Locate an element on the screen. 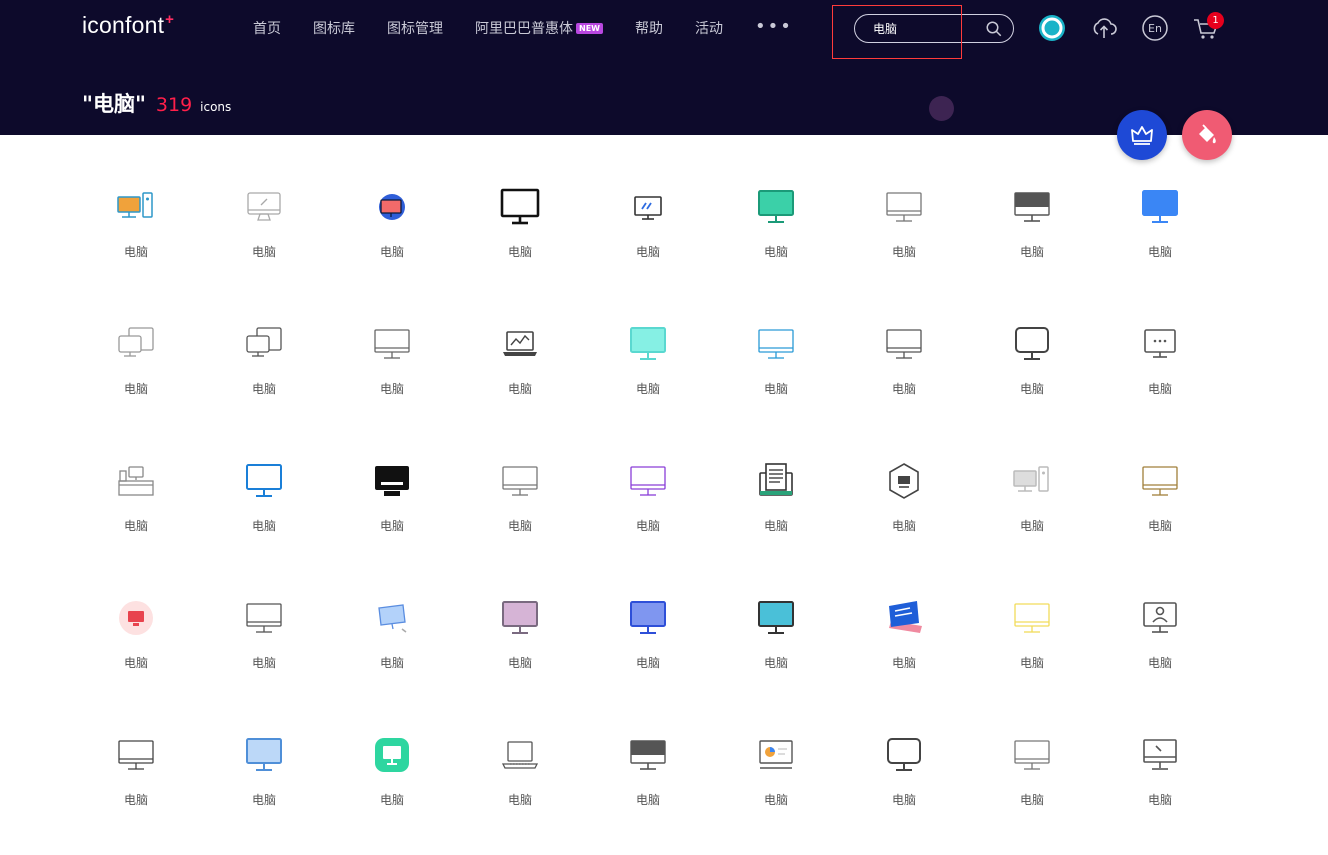  nav-activities: 活动 is located at coordinates (709, 28).